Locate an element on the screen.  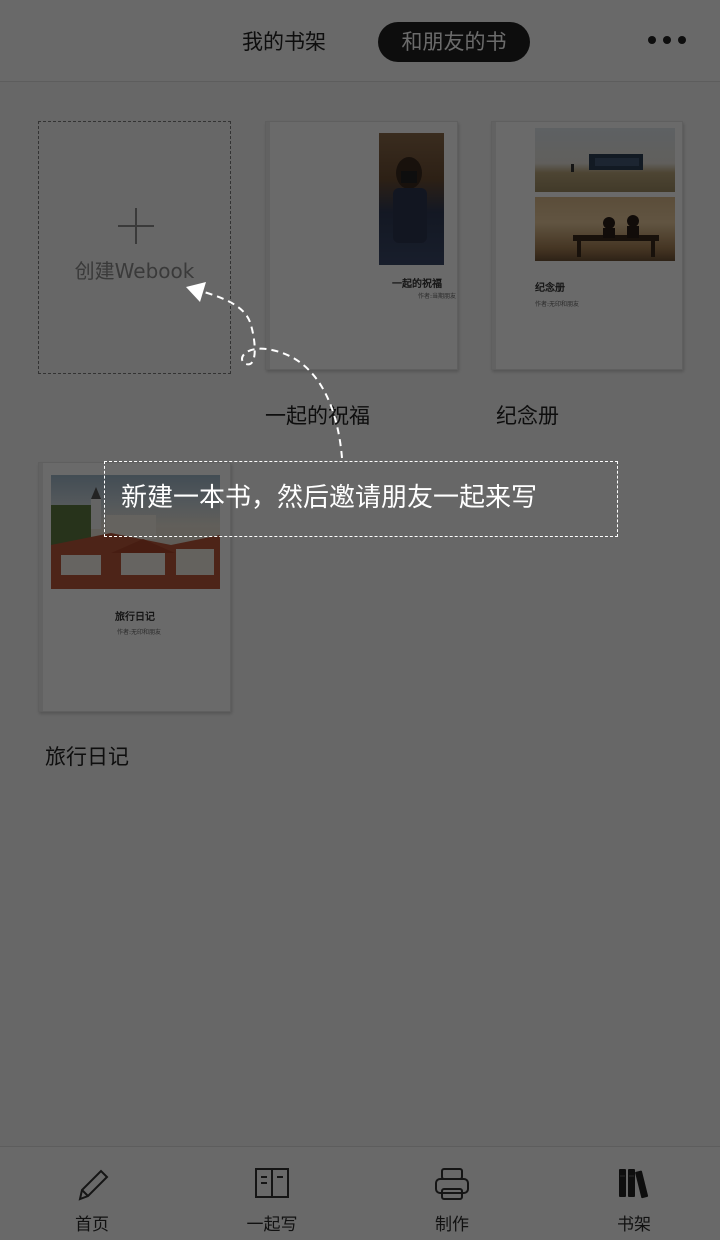
bottom-navigation: 首页 一起写 制作 书架 is located at coordinates (360, 1193).